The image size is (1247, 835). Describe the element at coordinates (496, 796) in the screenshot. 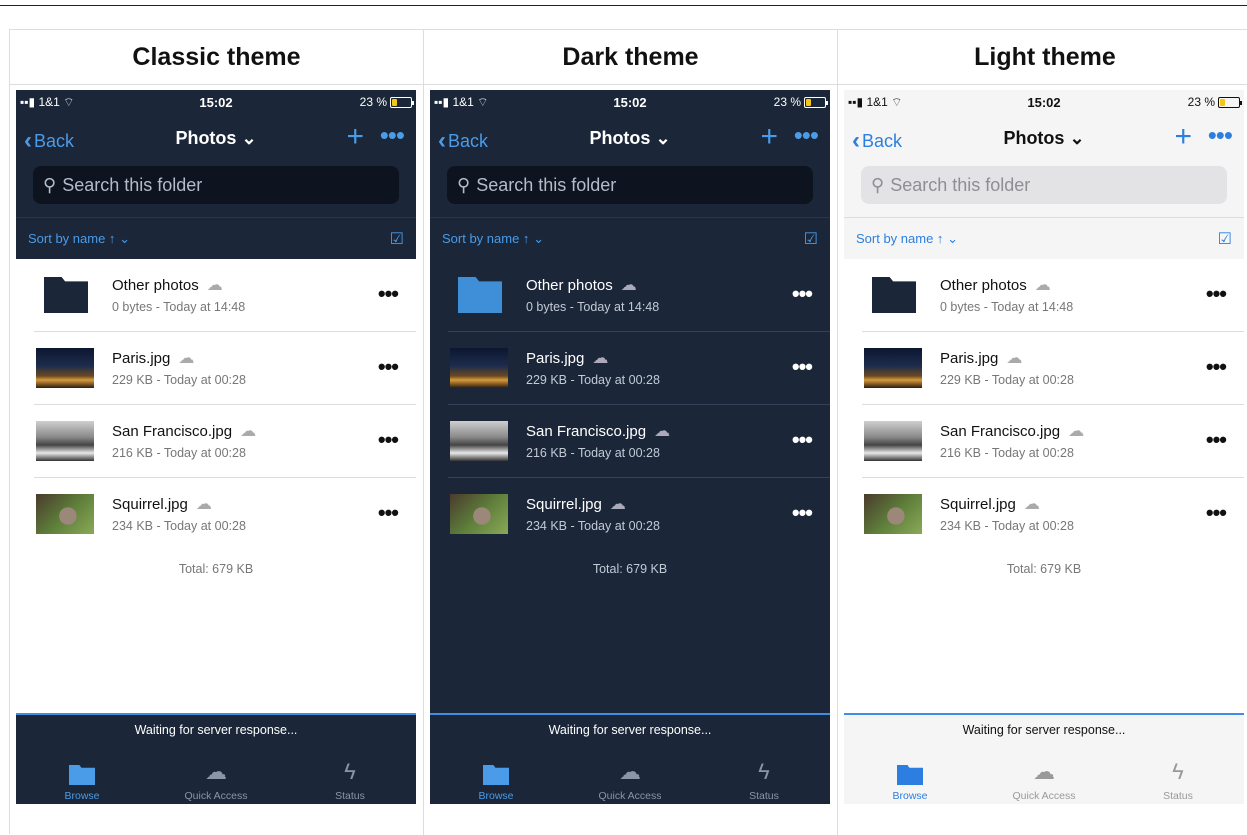

I see `tab-label: Browse` at that location.